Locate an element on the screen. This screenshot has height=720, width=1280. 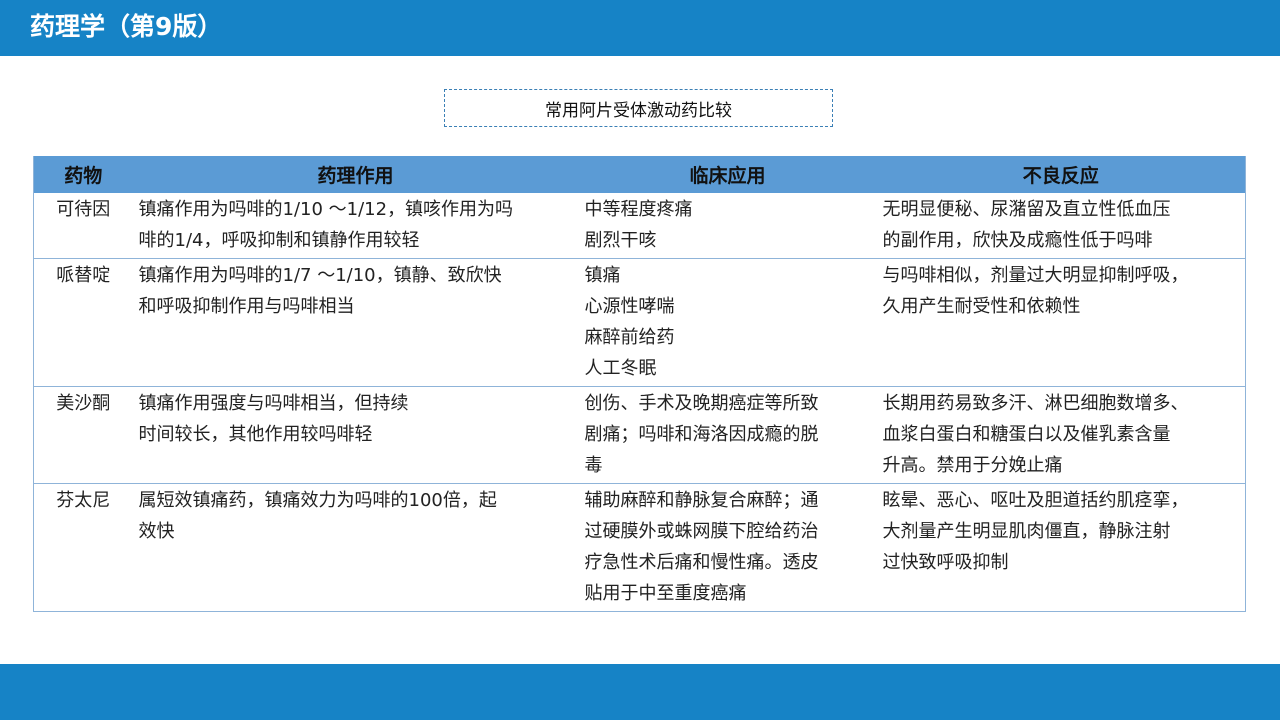
cell-line: 和呼吸抑制作用与吗啡相当 is located at coordinates (246, 306).